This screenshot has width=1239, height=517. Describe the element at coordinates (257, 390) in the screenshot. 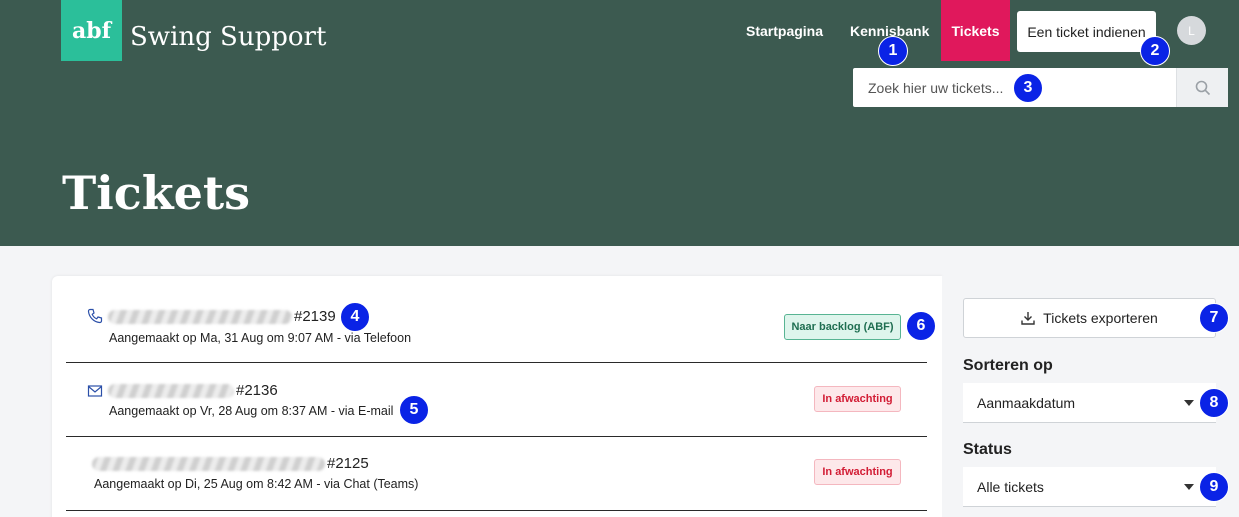

I see `ticket-number: #2136` at that location.